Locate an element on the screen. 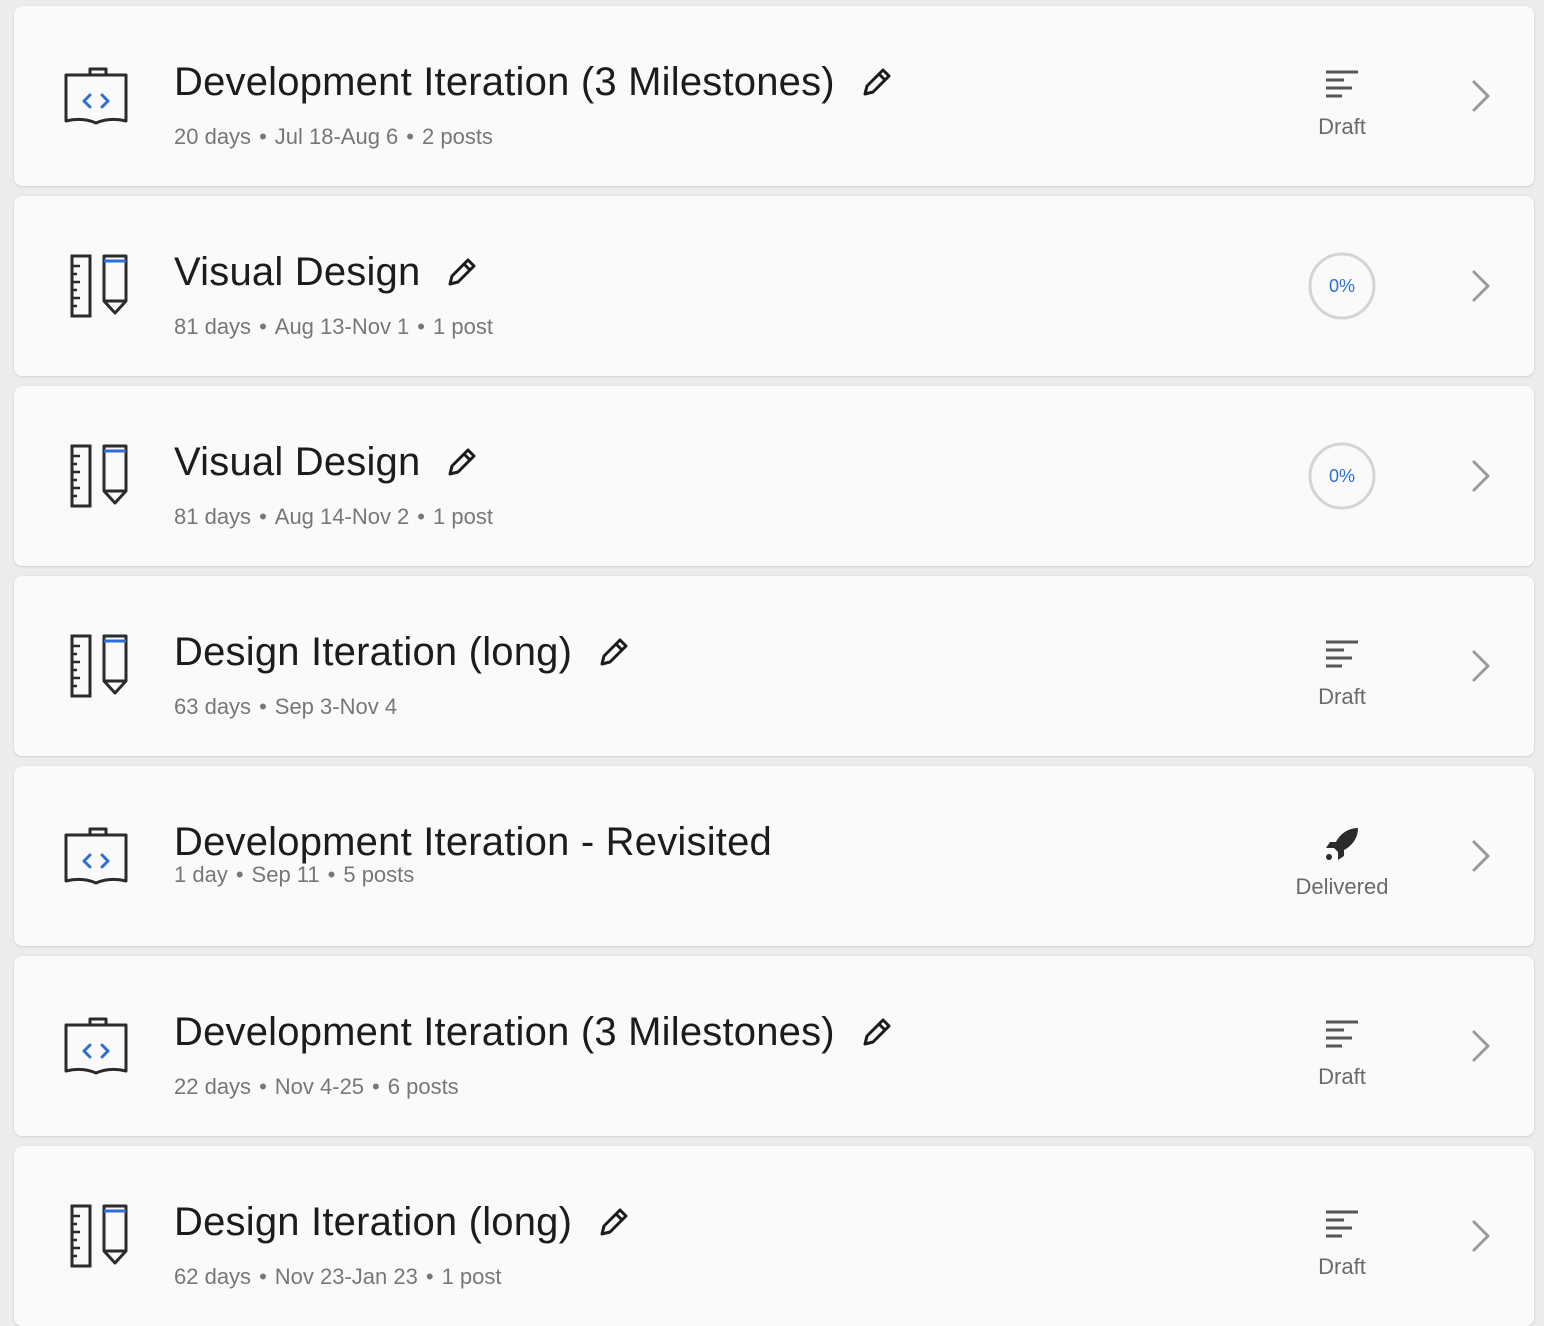 The image size is (1544, 1326). status-indicator: Delivered is located at coordinates (1342, 856).